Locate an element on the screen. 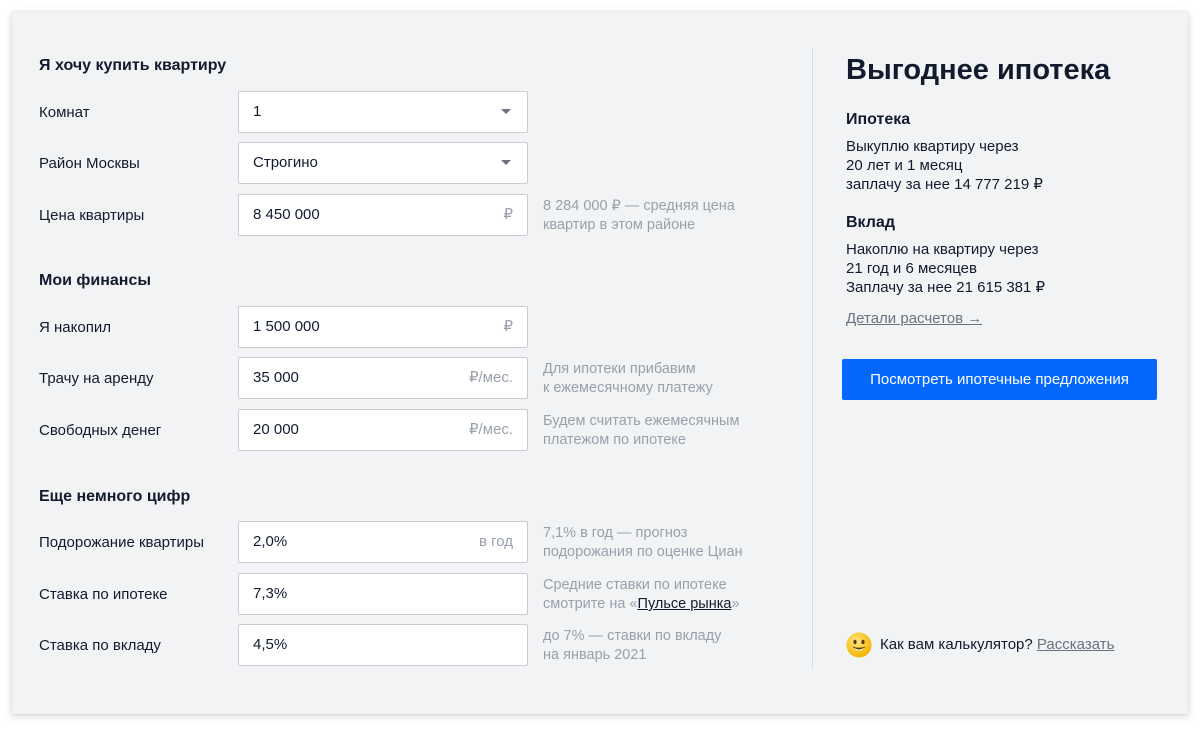  deposit-line2: 21 год и 6 месяцев is located at coordinates (911, 268).